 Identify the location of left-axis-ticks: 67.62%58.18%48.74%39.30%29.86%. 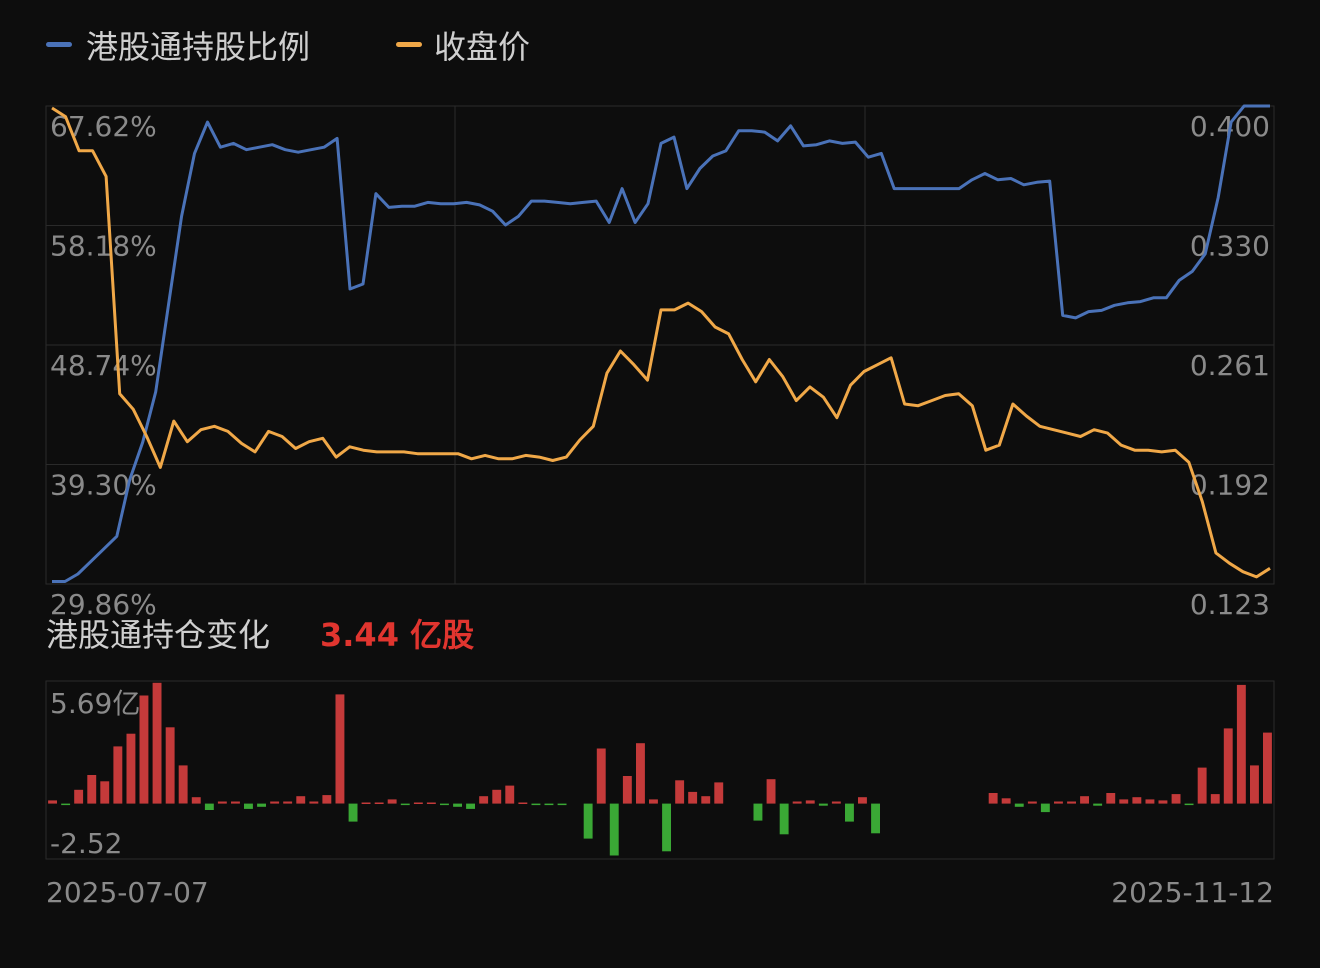
(103, 365).